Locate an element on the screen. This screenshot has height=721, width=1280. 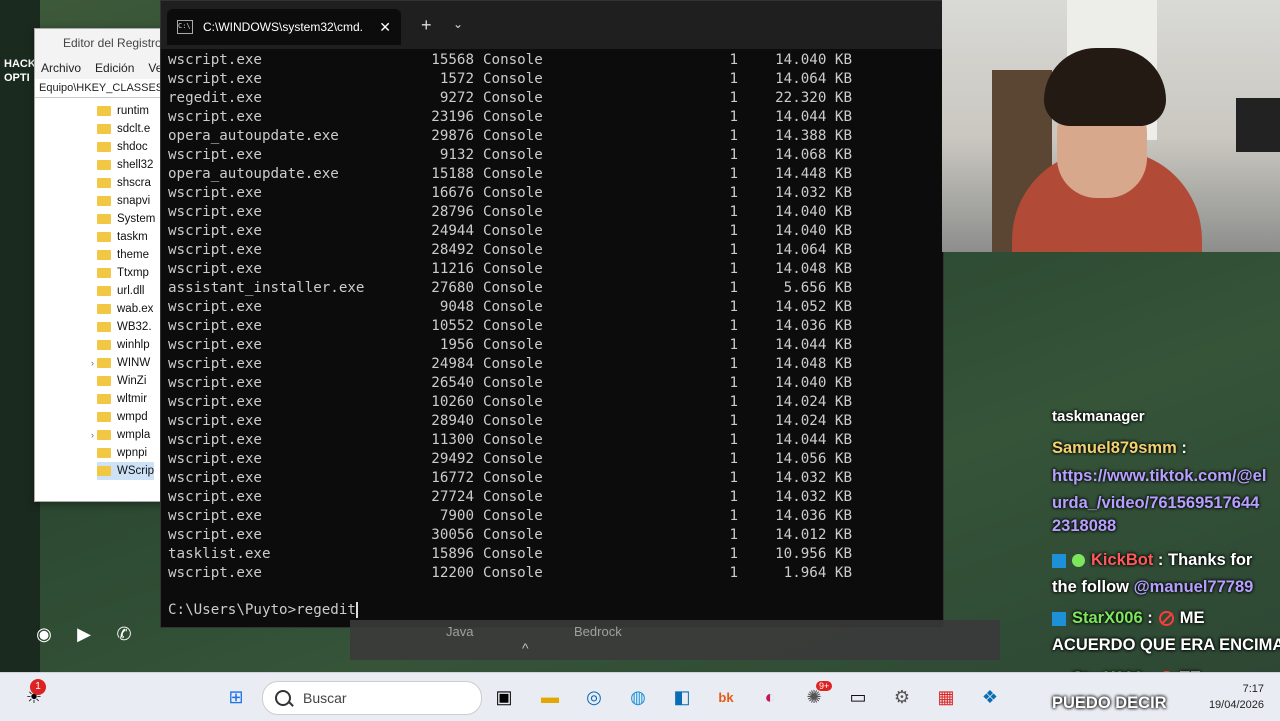
chat-message: KickBot : Thanks for is located at coordinates (1152, 560).